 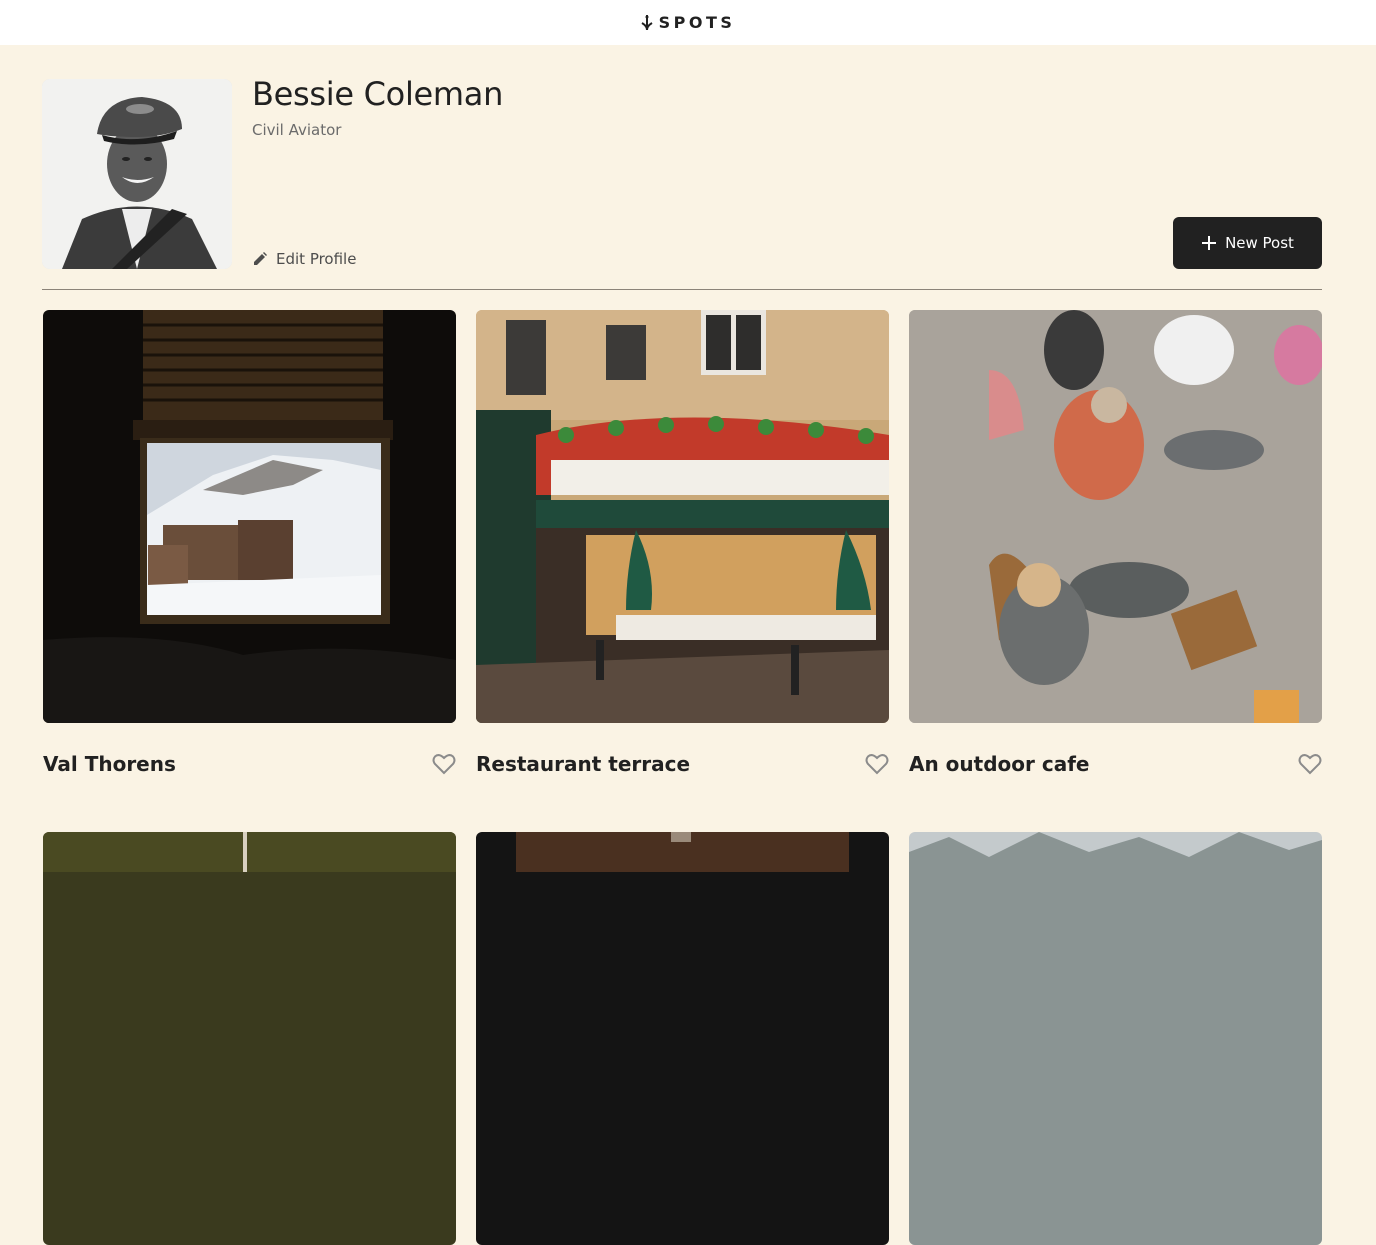 I want to click on card: An outdoor cafe, so click(x=1115, y=543).